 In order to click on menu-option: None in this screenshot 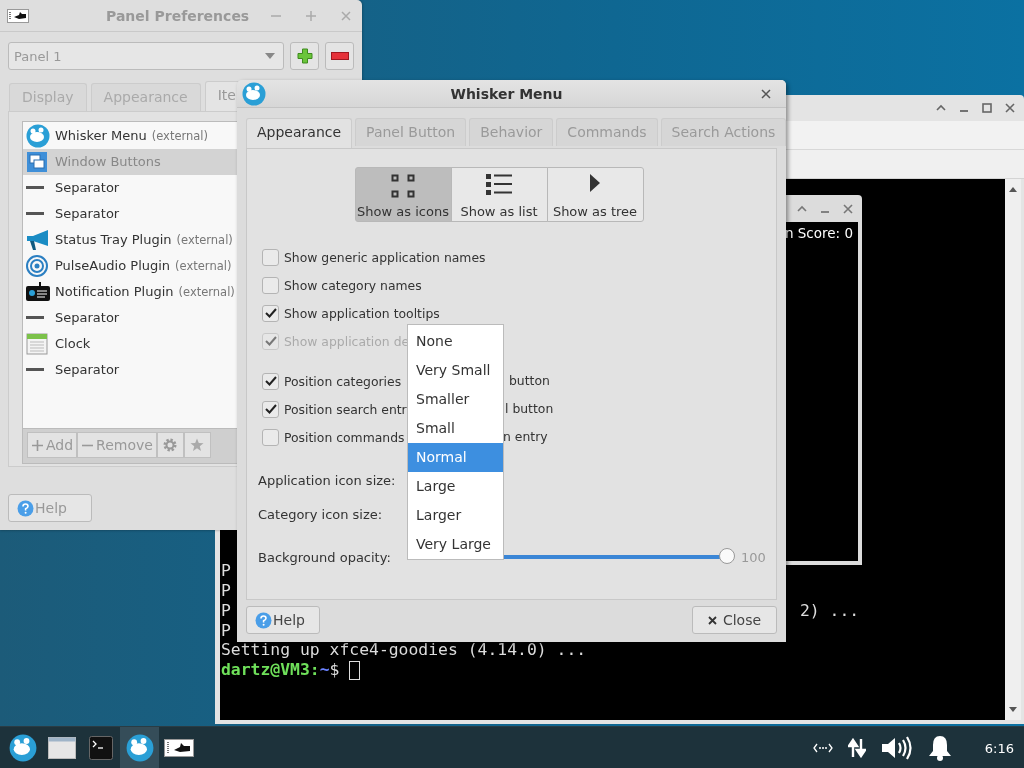, I will do `click(455, 341)`.